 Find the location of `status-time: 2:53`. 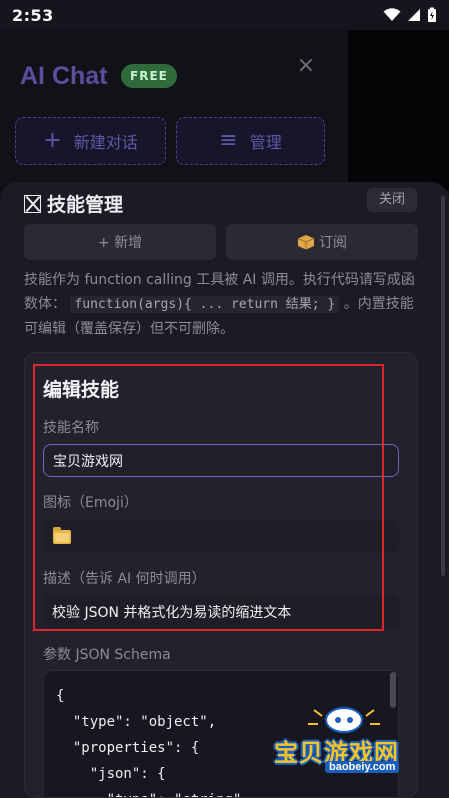

status-time: 2:53 is located at coordinates (33, 15).